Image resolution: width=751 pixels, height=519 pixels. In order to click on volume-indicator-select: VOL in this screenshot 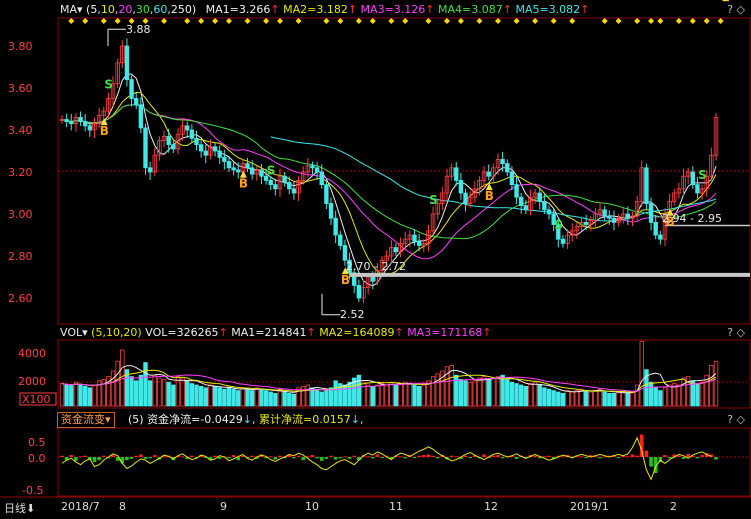, I will do `click(71, 332)`.